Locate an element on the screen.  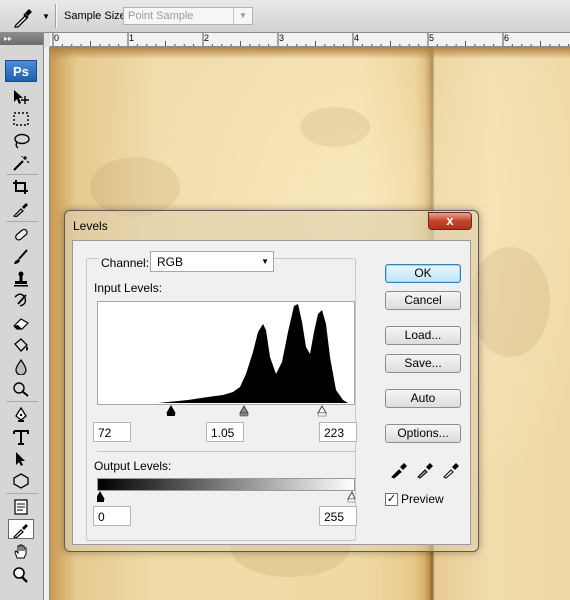
move-icon is located at coordinates (21, 97).